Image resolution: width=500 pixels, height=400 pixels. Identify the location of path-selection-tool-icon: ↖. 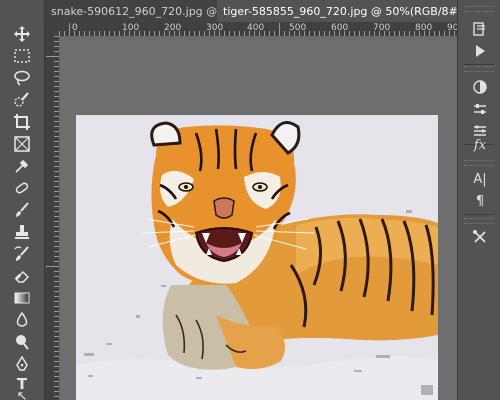
(22, 396).